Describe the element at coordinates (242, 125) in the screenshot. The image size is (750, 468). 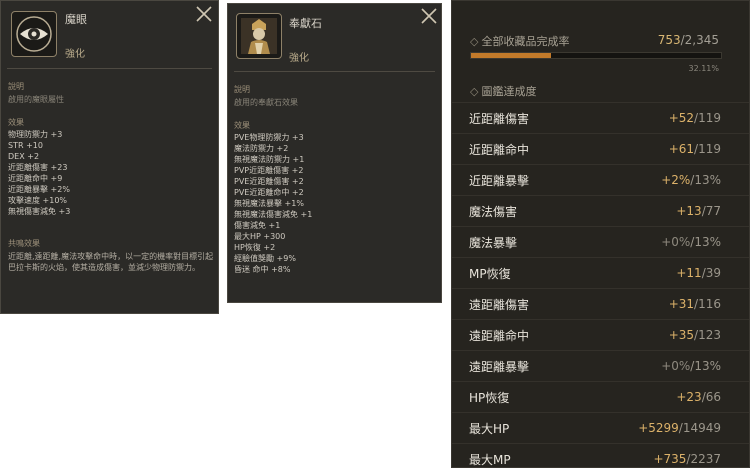
I see `stone-effect-heading: 效果` at that location.